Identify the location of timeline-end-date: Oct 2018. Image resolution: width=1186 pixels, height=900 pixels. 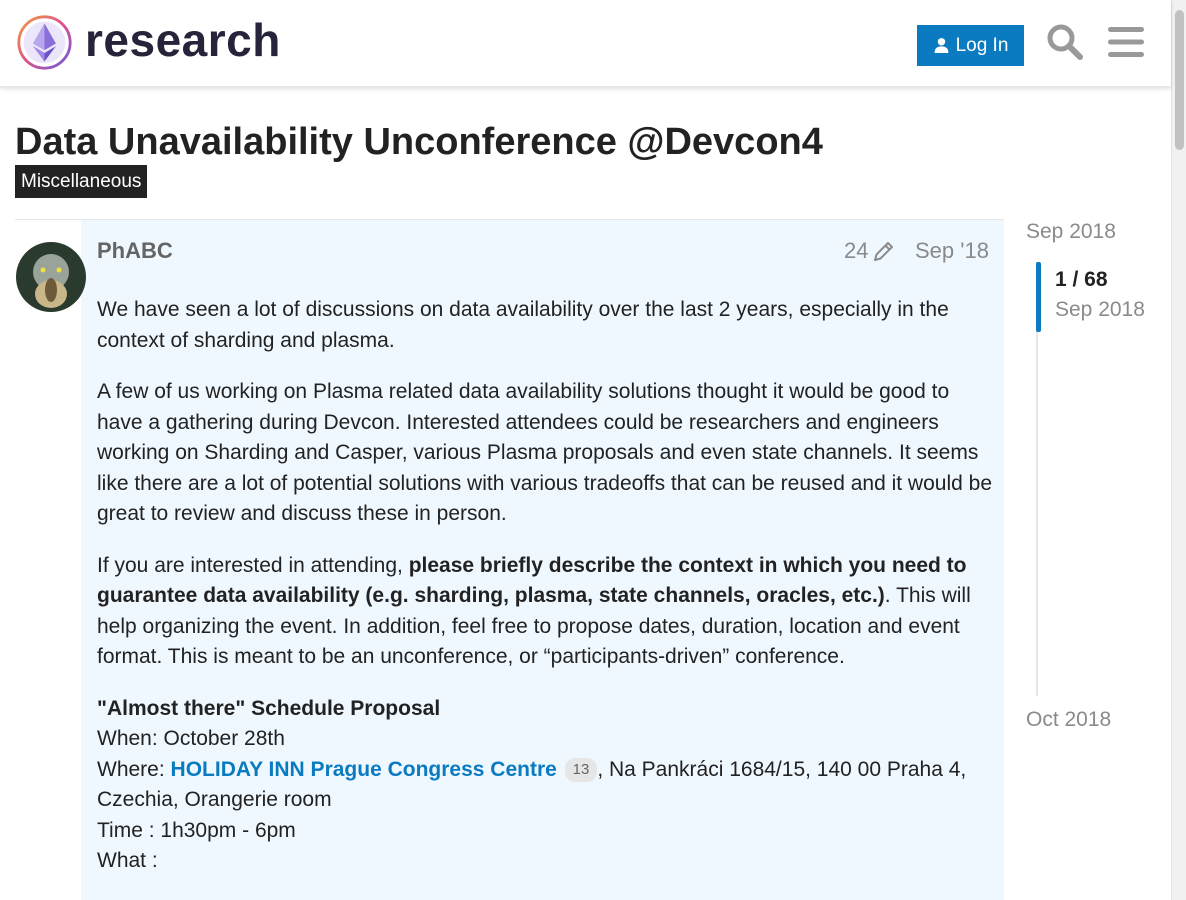
(1068, 720).